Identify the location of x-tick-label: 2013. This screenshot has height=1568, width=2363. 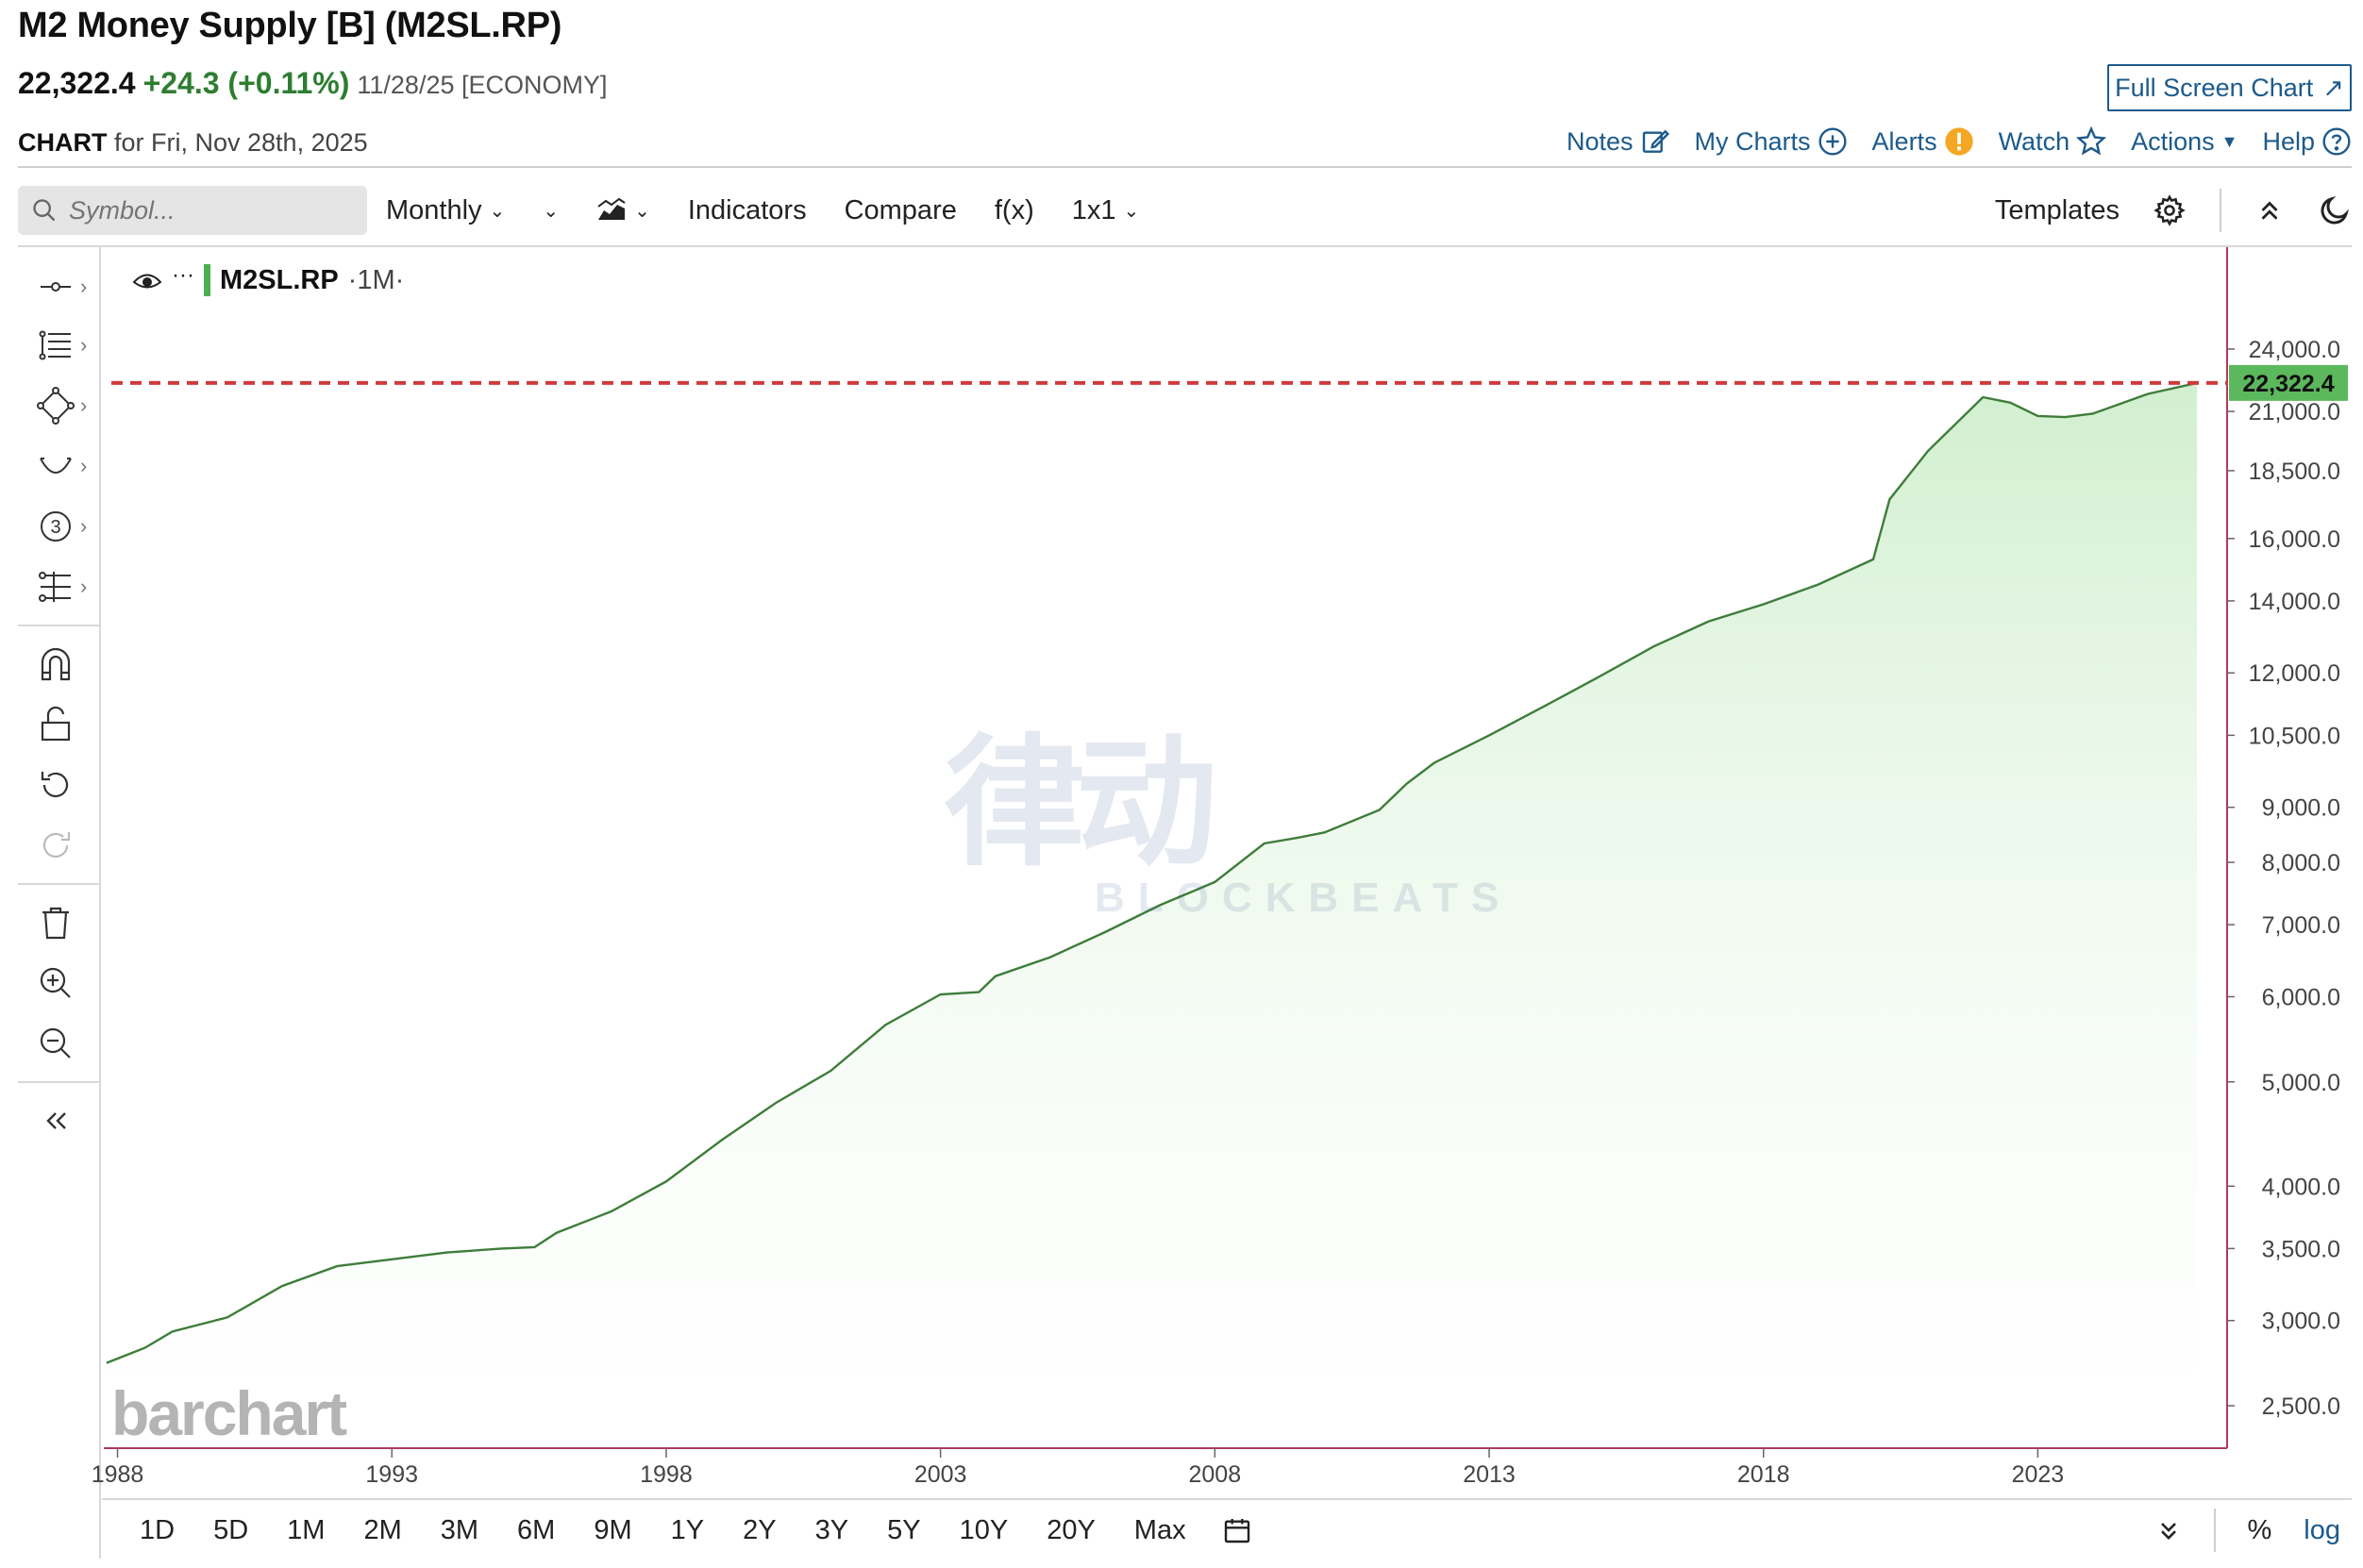
(1489, 1474).